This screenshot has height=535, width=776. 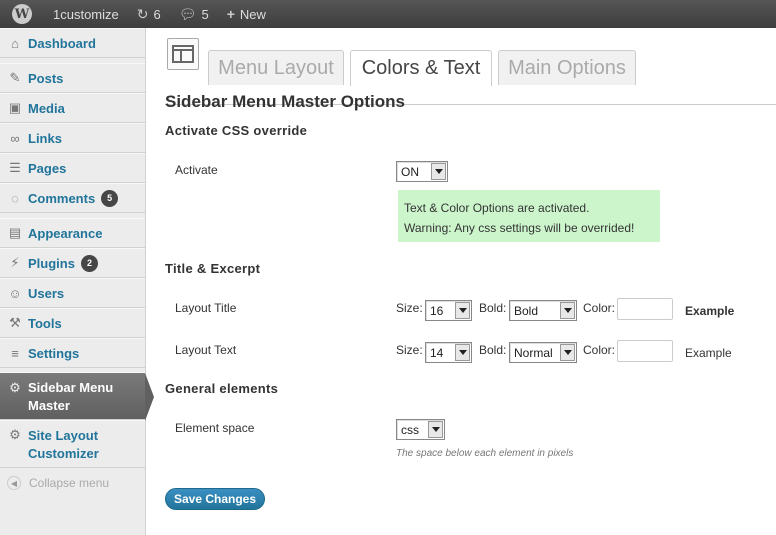 What do you see at coordinates (77, 396) in the screenshot?
I see `sidebar-item-sidebar-menu-master: ⚙︎ Sidebar Menu Master` at bounding box center [77, 396].